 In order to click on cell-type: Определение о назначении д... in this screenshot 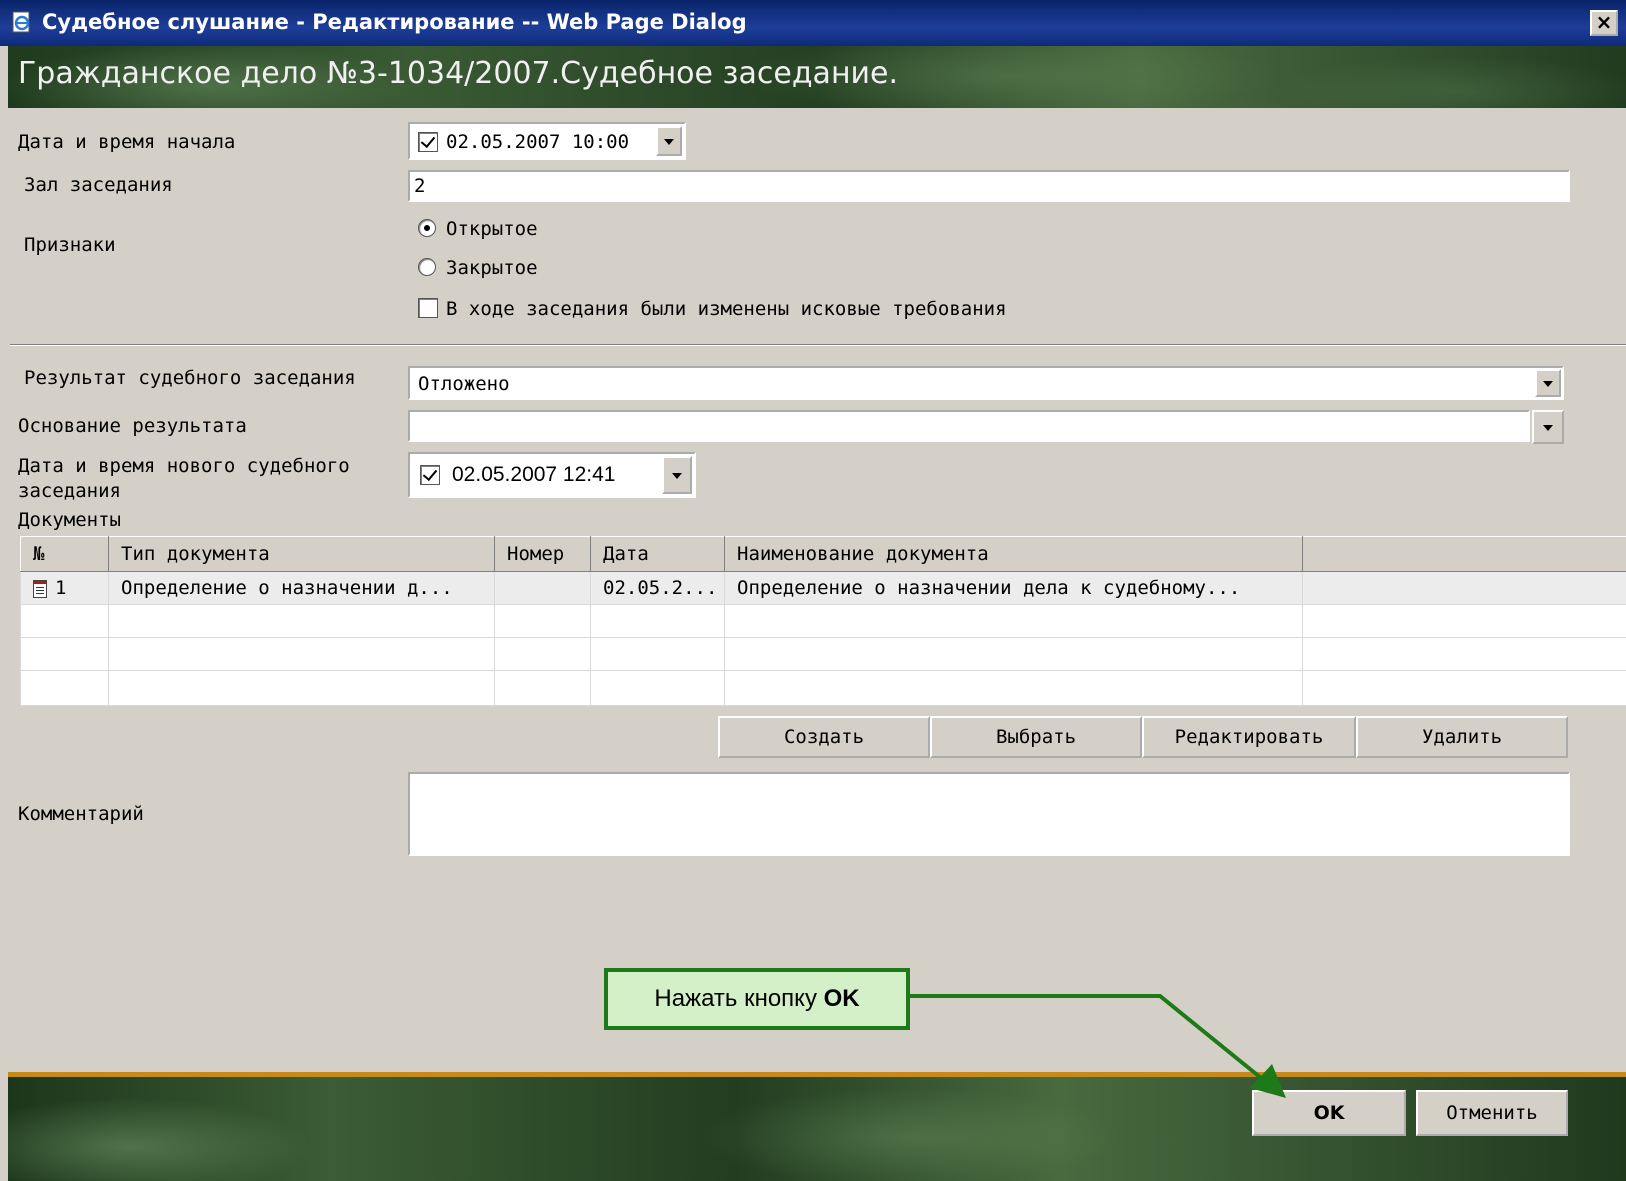, I will do `click(301, 588)`.